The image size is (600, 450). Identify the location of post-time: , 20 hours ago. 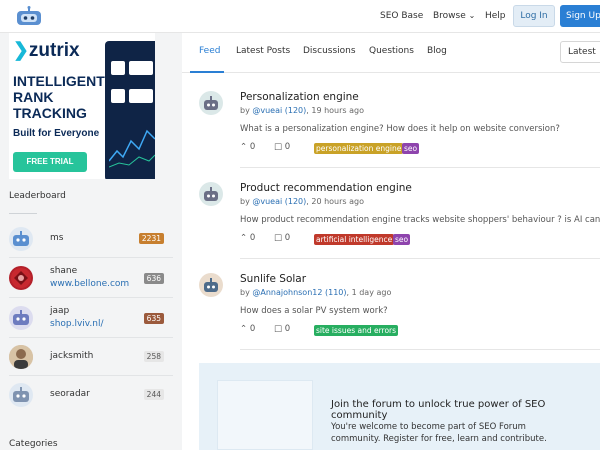
(335, 201).